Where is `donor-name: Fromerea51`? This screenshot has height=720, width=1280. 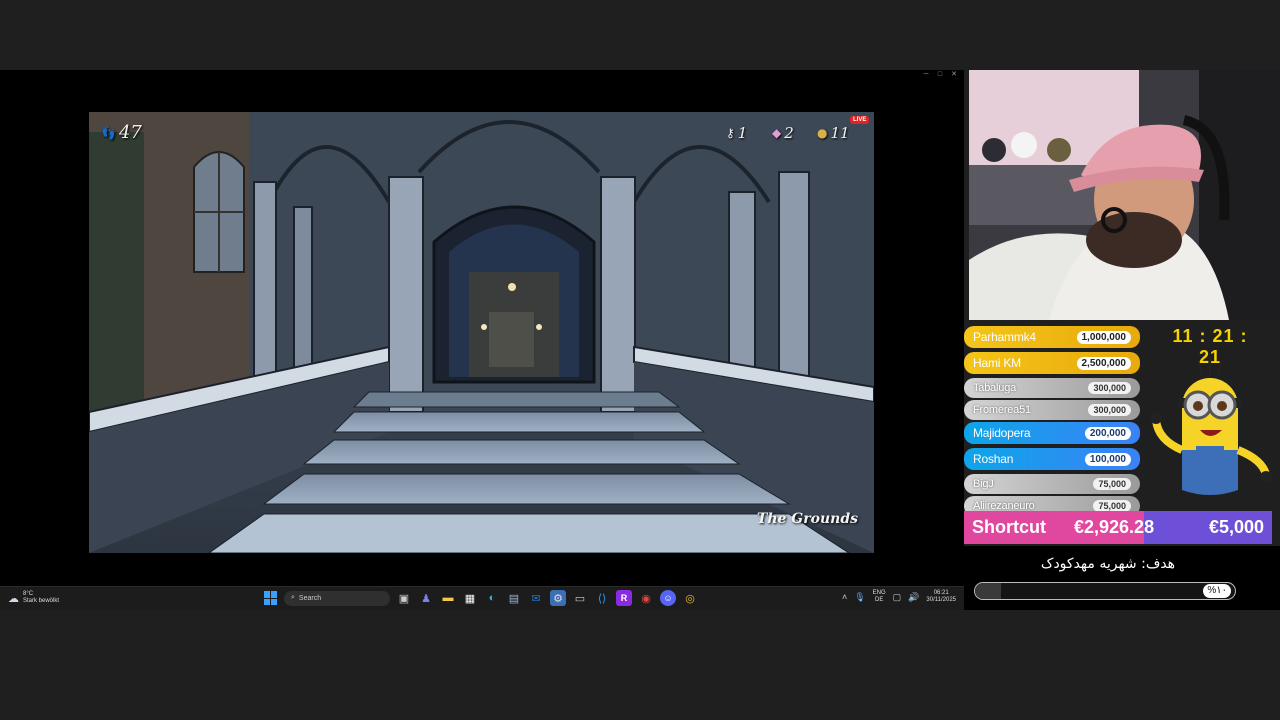 donor-name: Fromerea51 is located at coordinates (1002, 410).